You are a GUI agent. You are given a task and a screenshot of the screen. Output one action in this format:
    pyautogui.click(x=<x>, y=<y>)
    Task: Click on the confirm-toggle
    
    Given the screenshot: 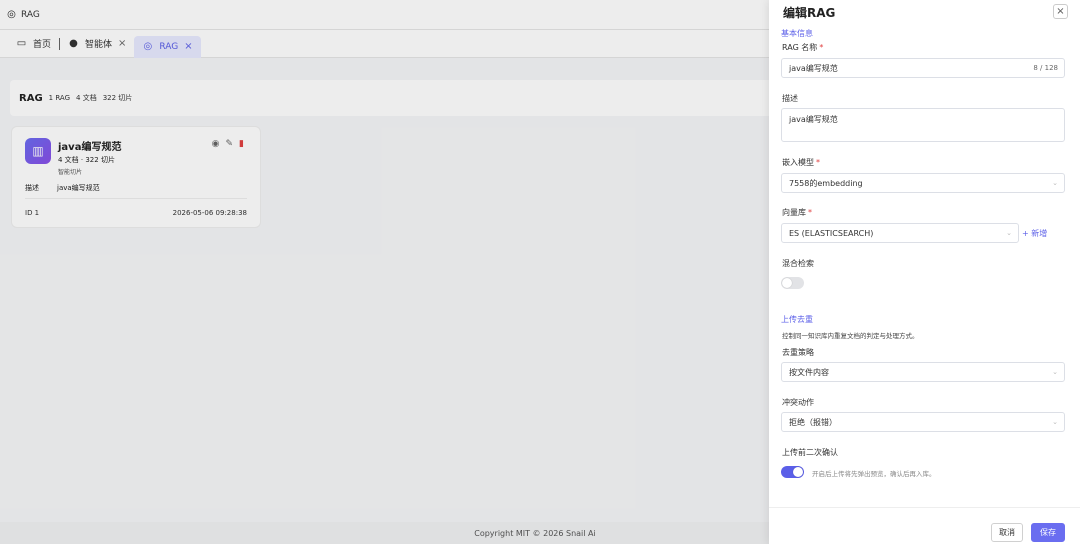 What is the action you would take?
    pyautogui.click(x=792, y=472)
    